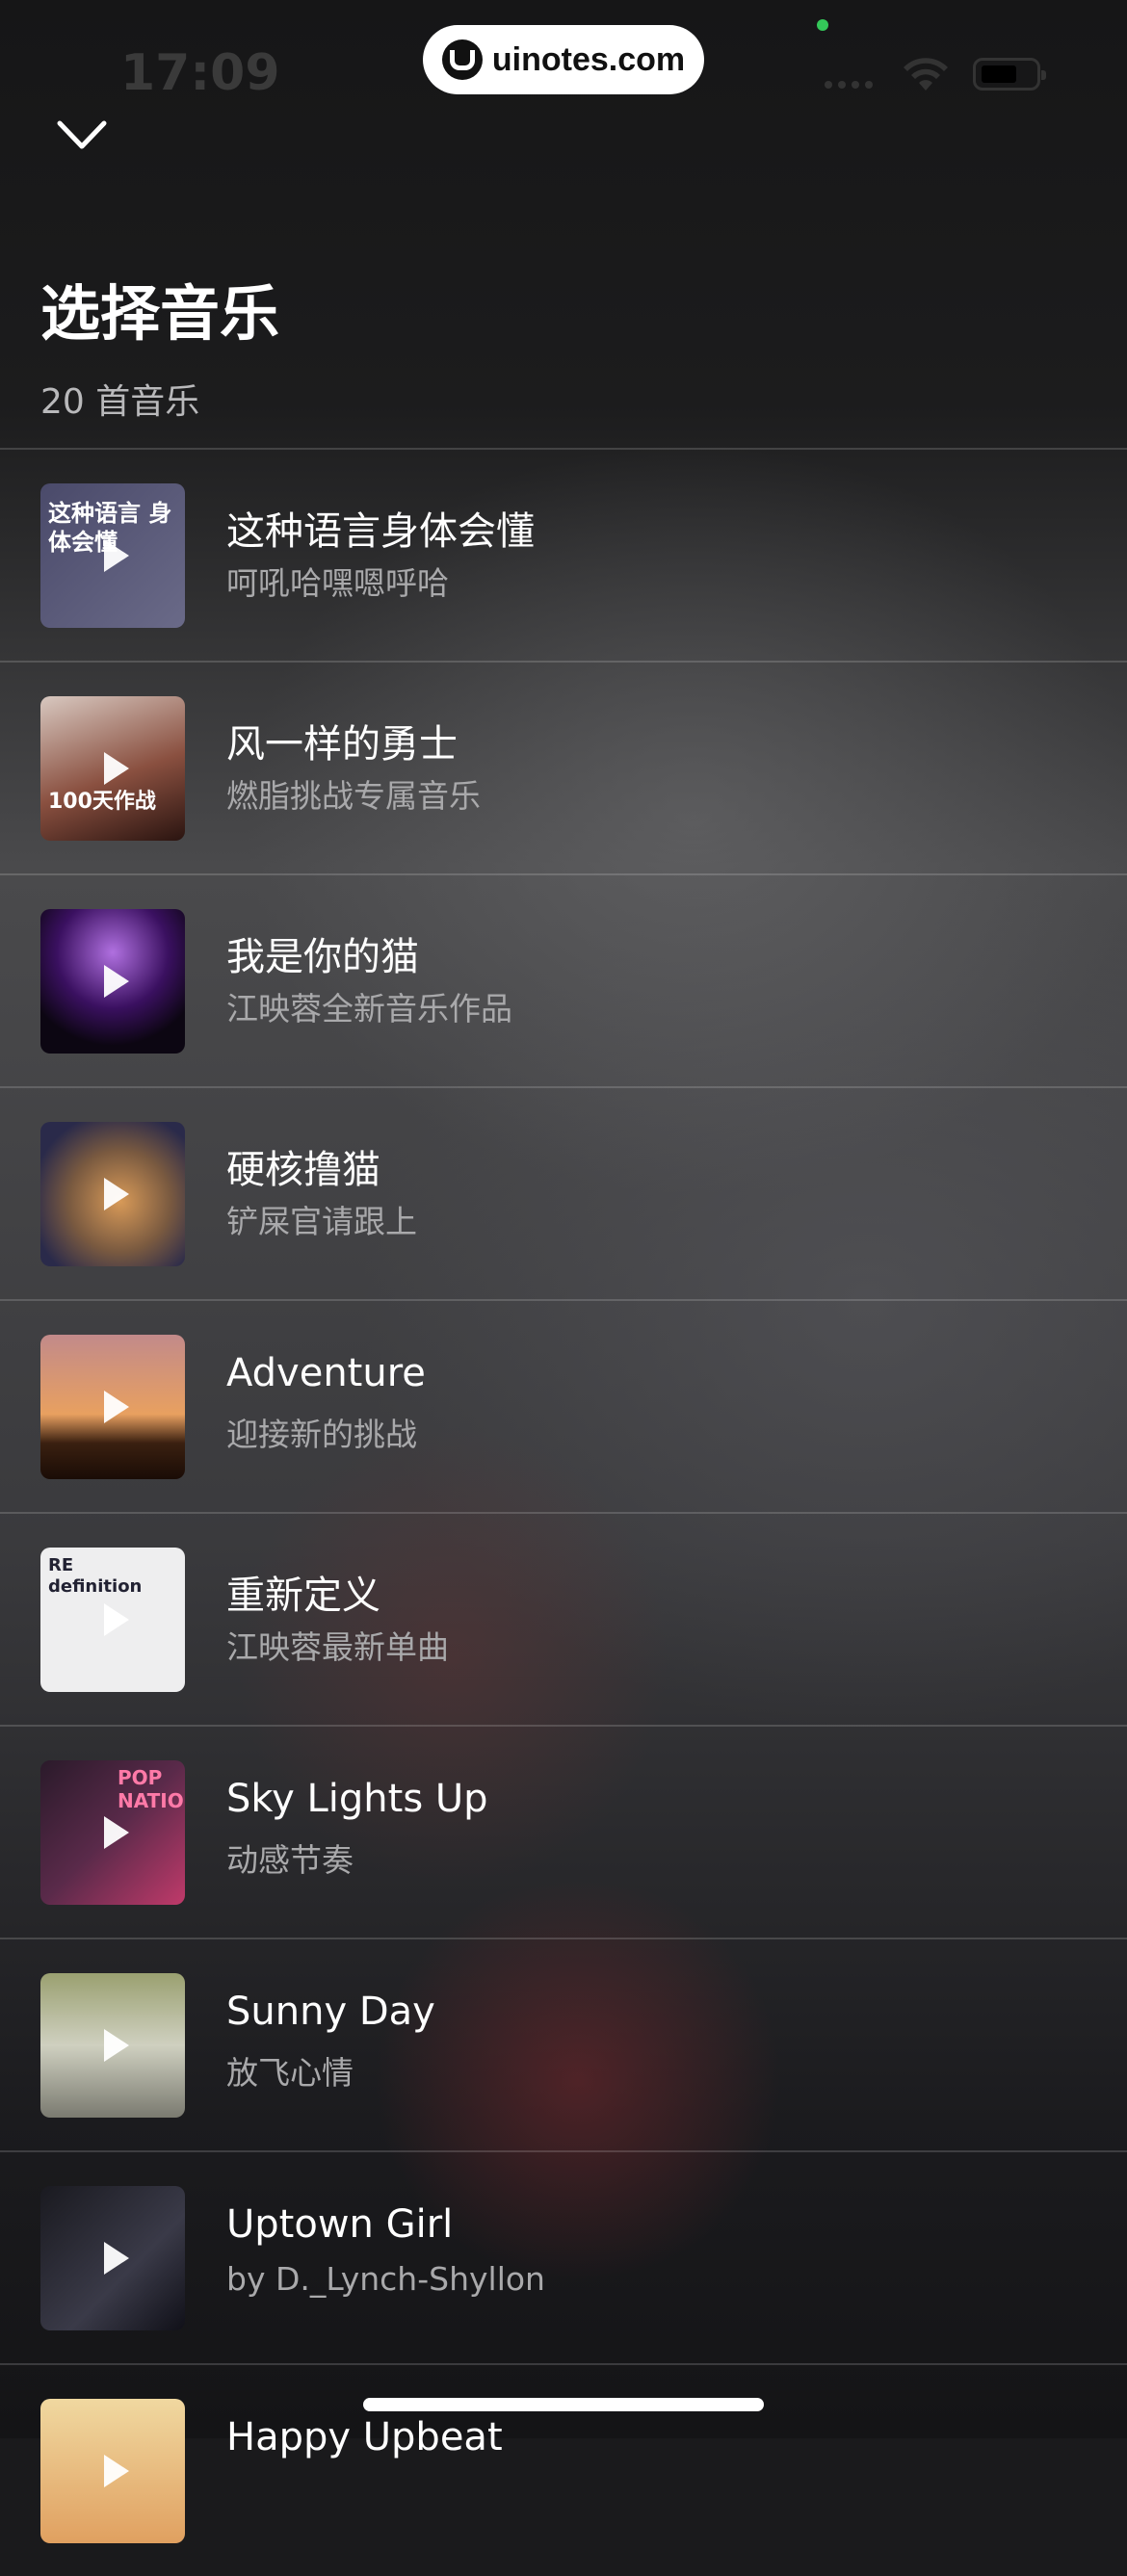  Describe the element at coordinates (82, 135) in the screenshot. I see `chevron-down-icon` at that location.